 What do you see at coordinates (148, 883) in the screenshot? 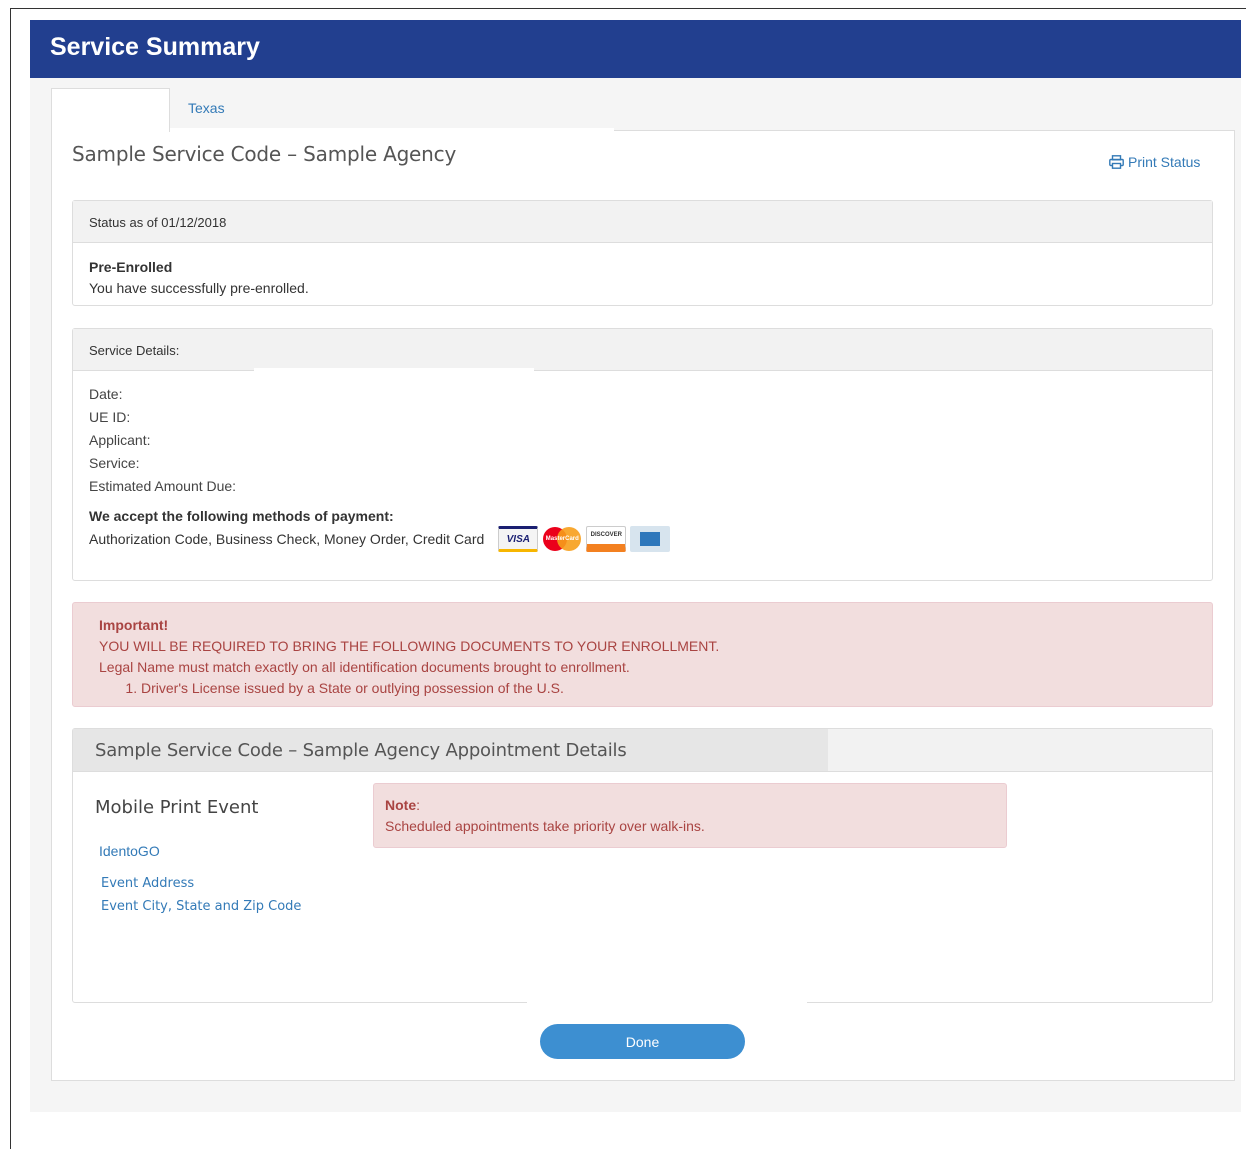
I see `event-address-line-1: Event Address` at bounding box center [148, 883].